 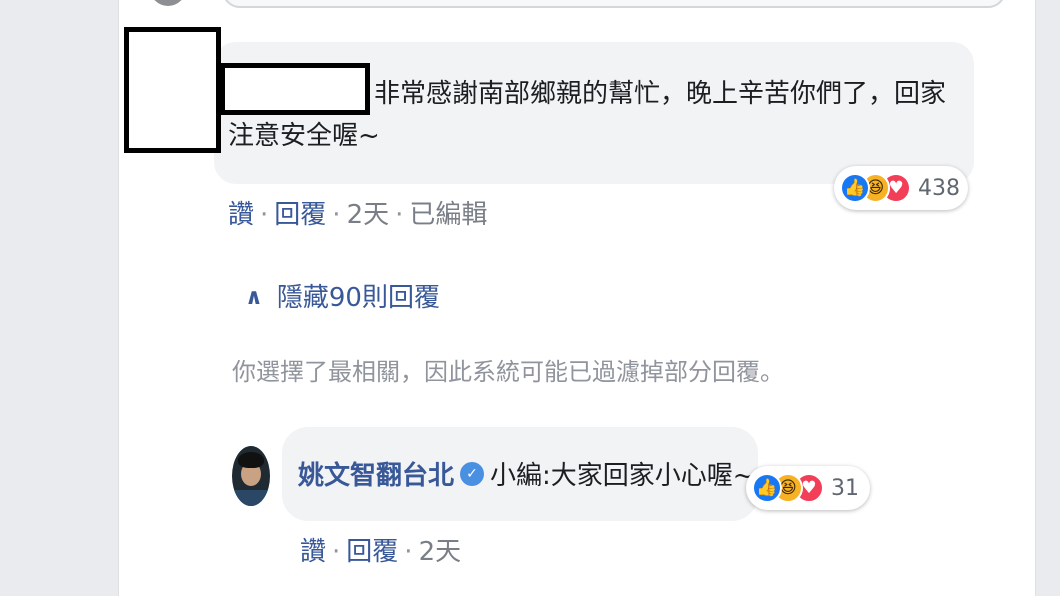 What do you see at coordinates (254, 297) in the screenshot?
I see `chevron-up-icon: ∧` at bounding box center [254, 297].